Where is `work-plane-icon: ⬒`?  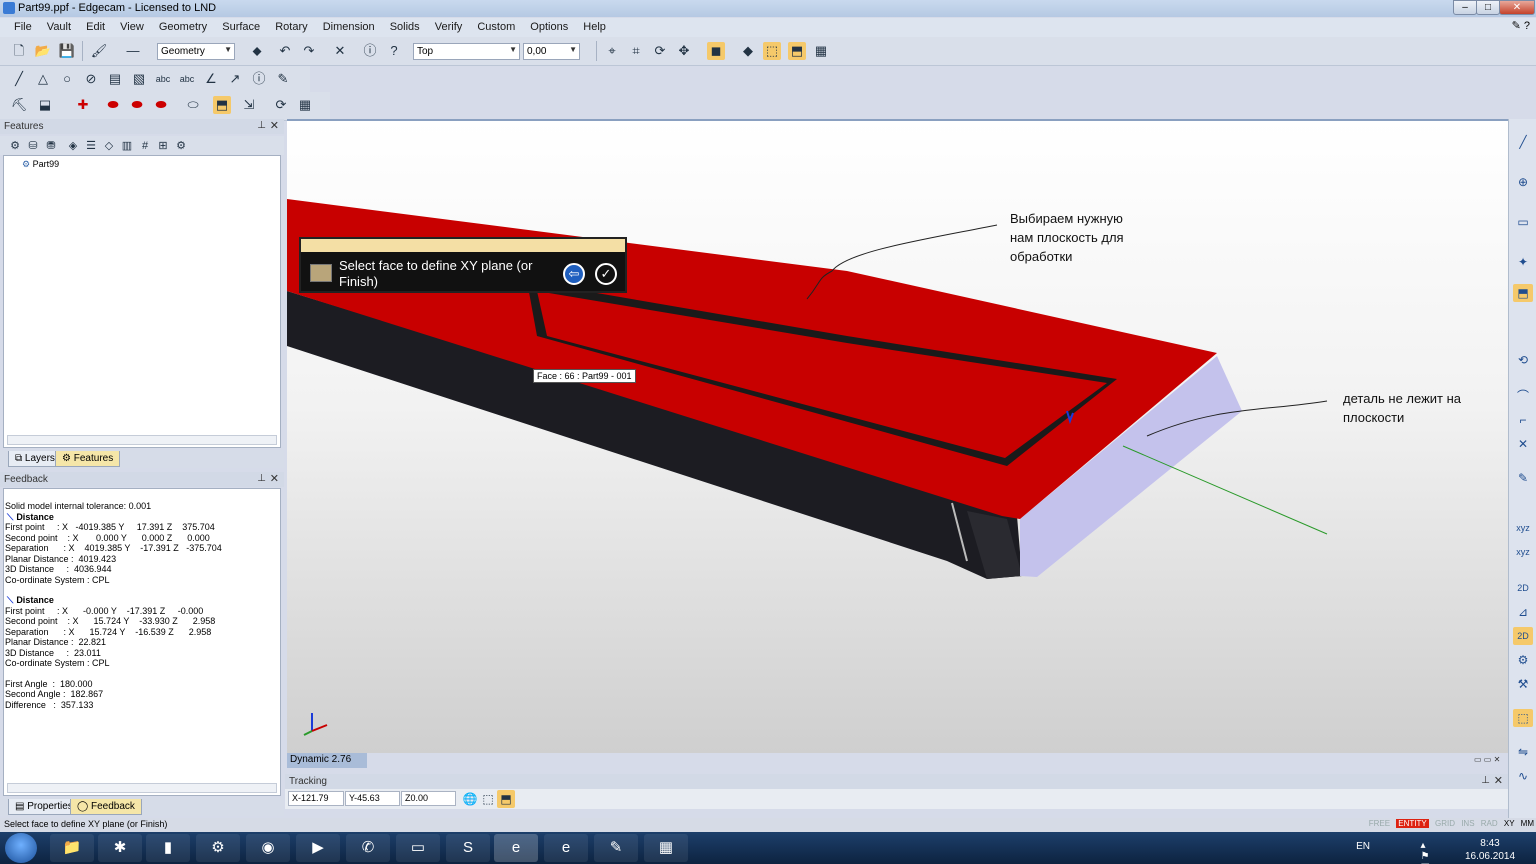
work-plane-icon: ⬒ is located at coordinates (797, 51).